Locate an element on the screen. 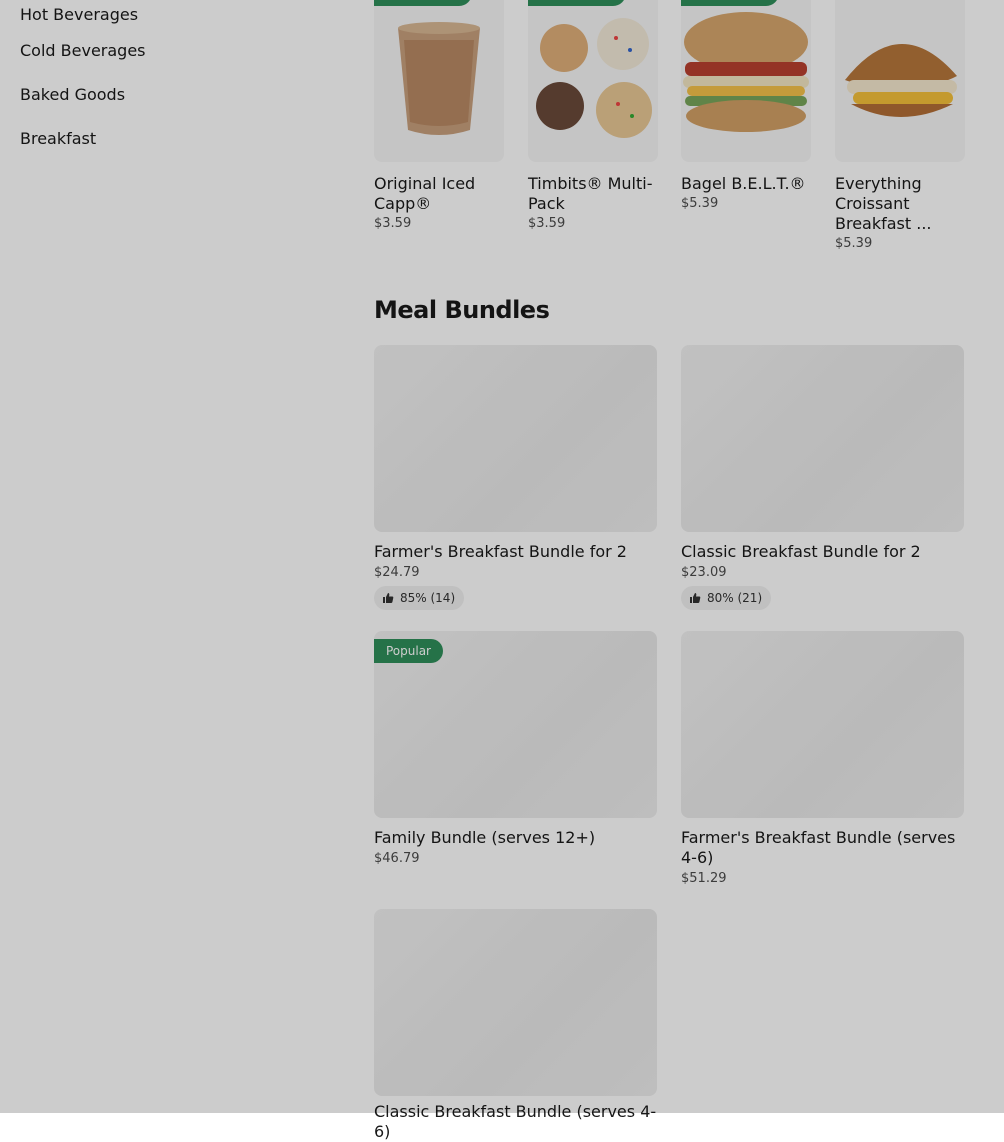 This screenshot has width=1004, height=1142. carousel-item-everything-croissant: Everything Croissant Breakfast ... $5.39 is located at coordinates (900, 125).